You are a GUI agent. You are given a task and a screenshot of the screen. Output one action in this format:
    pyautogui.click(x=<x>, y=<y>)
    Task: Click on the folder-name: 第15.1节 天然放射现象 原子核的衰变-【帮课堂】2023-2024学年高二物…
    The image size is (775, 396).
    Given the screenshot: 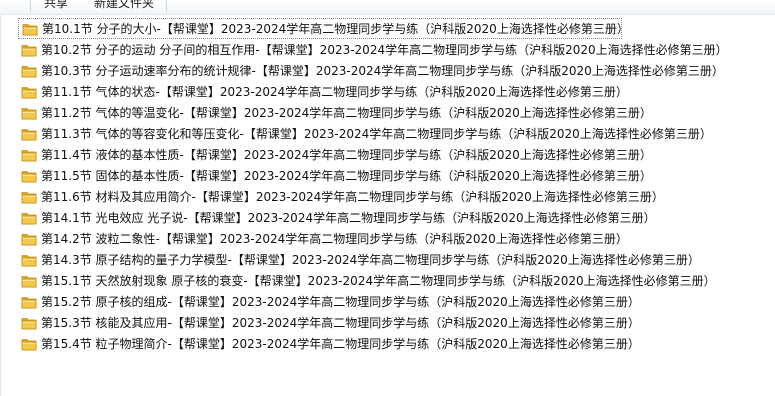 What is the action you would take?
    pyautogui.click(x=378, y=281)
    